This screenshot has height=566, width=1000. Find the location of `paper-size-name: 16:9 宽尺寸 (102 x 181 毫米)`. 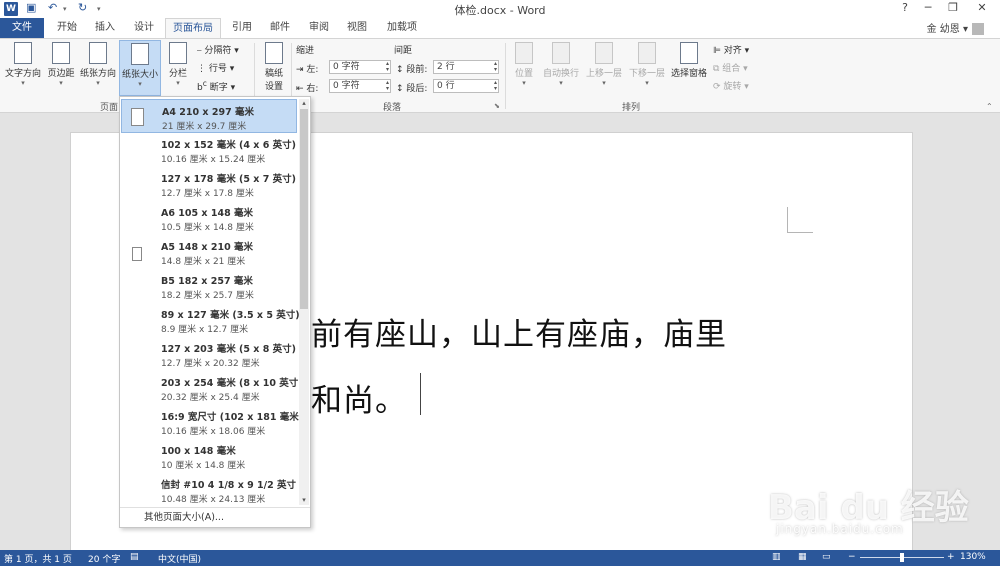

paper-size-name: 16:9 宽尺寸 (102 x 181 毫米) is located at coordinates (232, 417).